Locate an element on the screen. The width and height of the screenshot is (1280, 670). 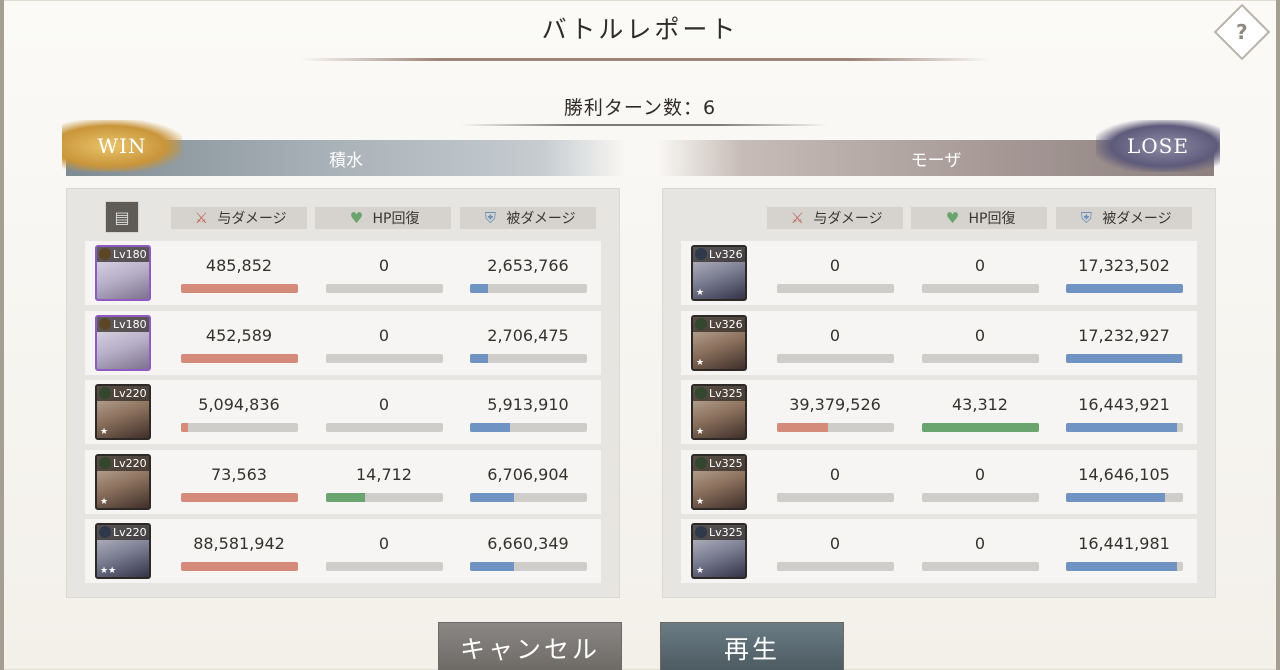
level-label: Lv326 is located at coordinates (719, 324).